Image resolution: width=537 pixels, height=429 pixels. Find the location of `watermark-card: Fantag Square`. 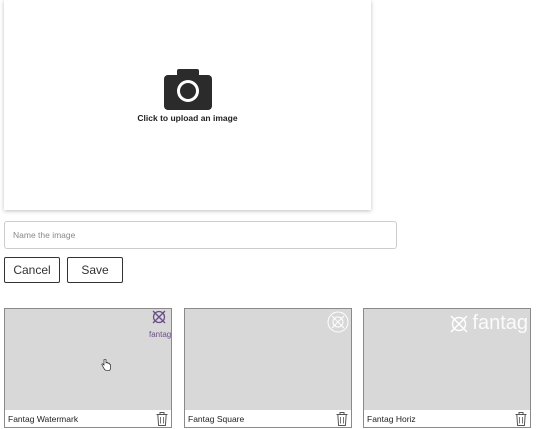

watermark-card: Fantag Square is located at coordinates (268, 368).